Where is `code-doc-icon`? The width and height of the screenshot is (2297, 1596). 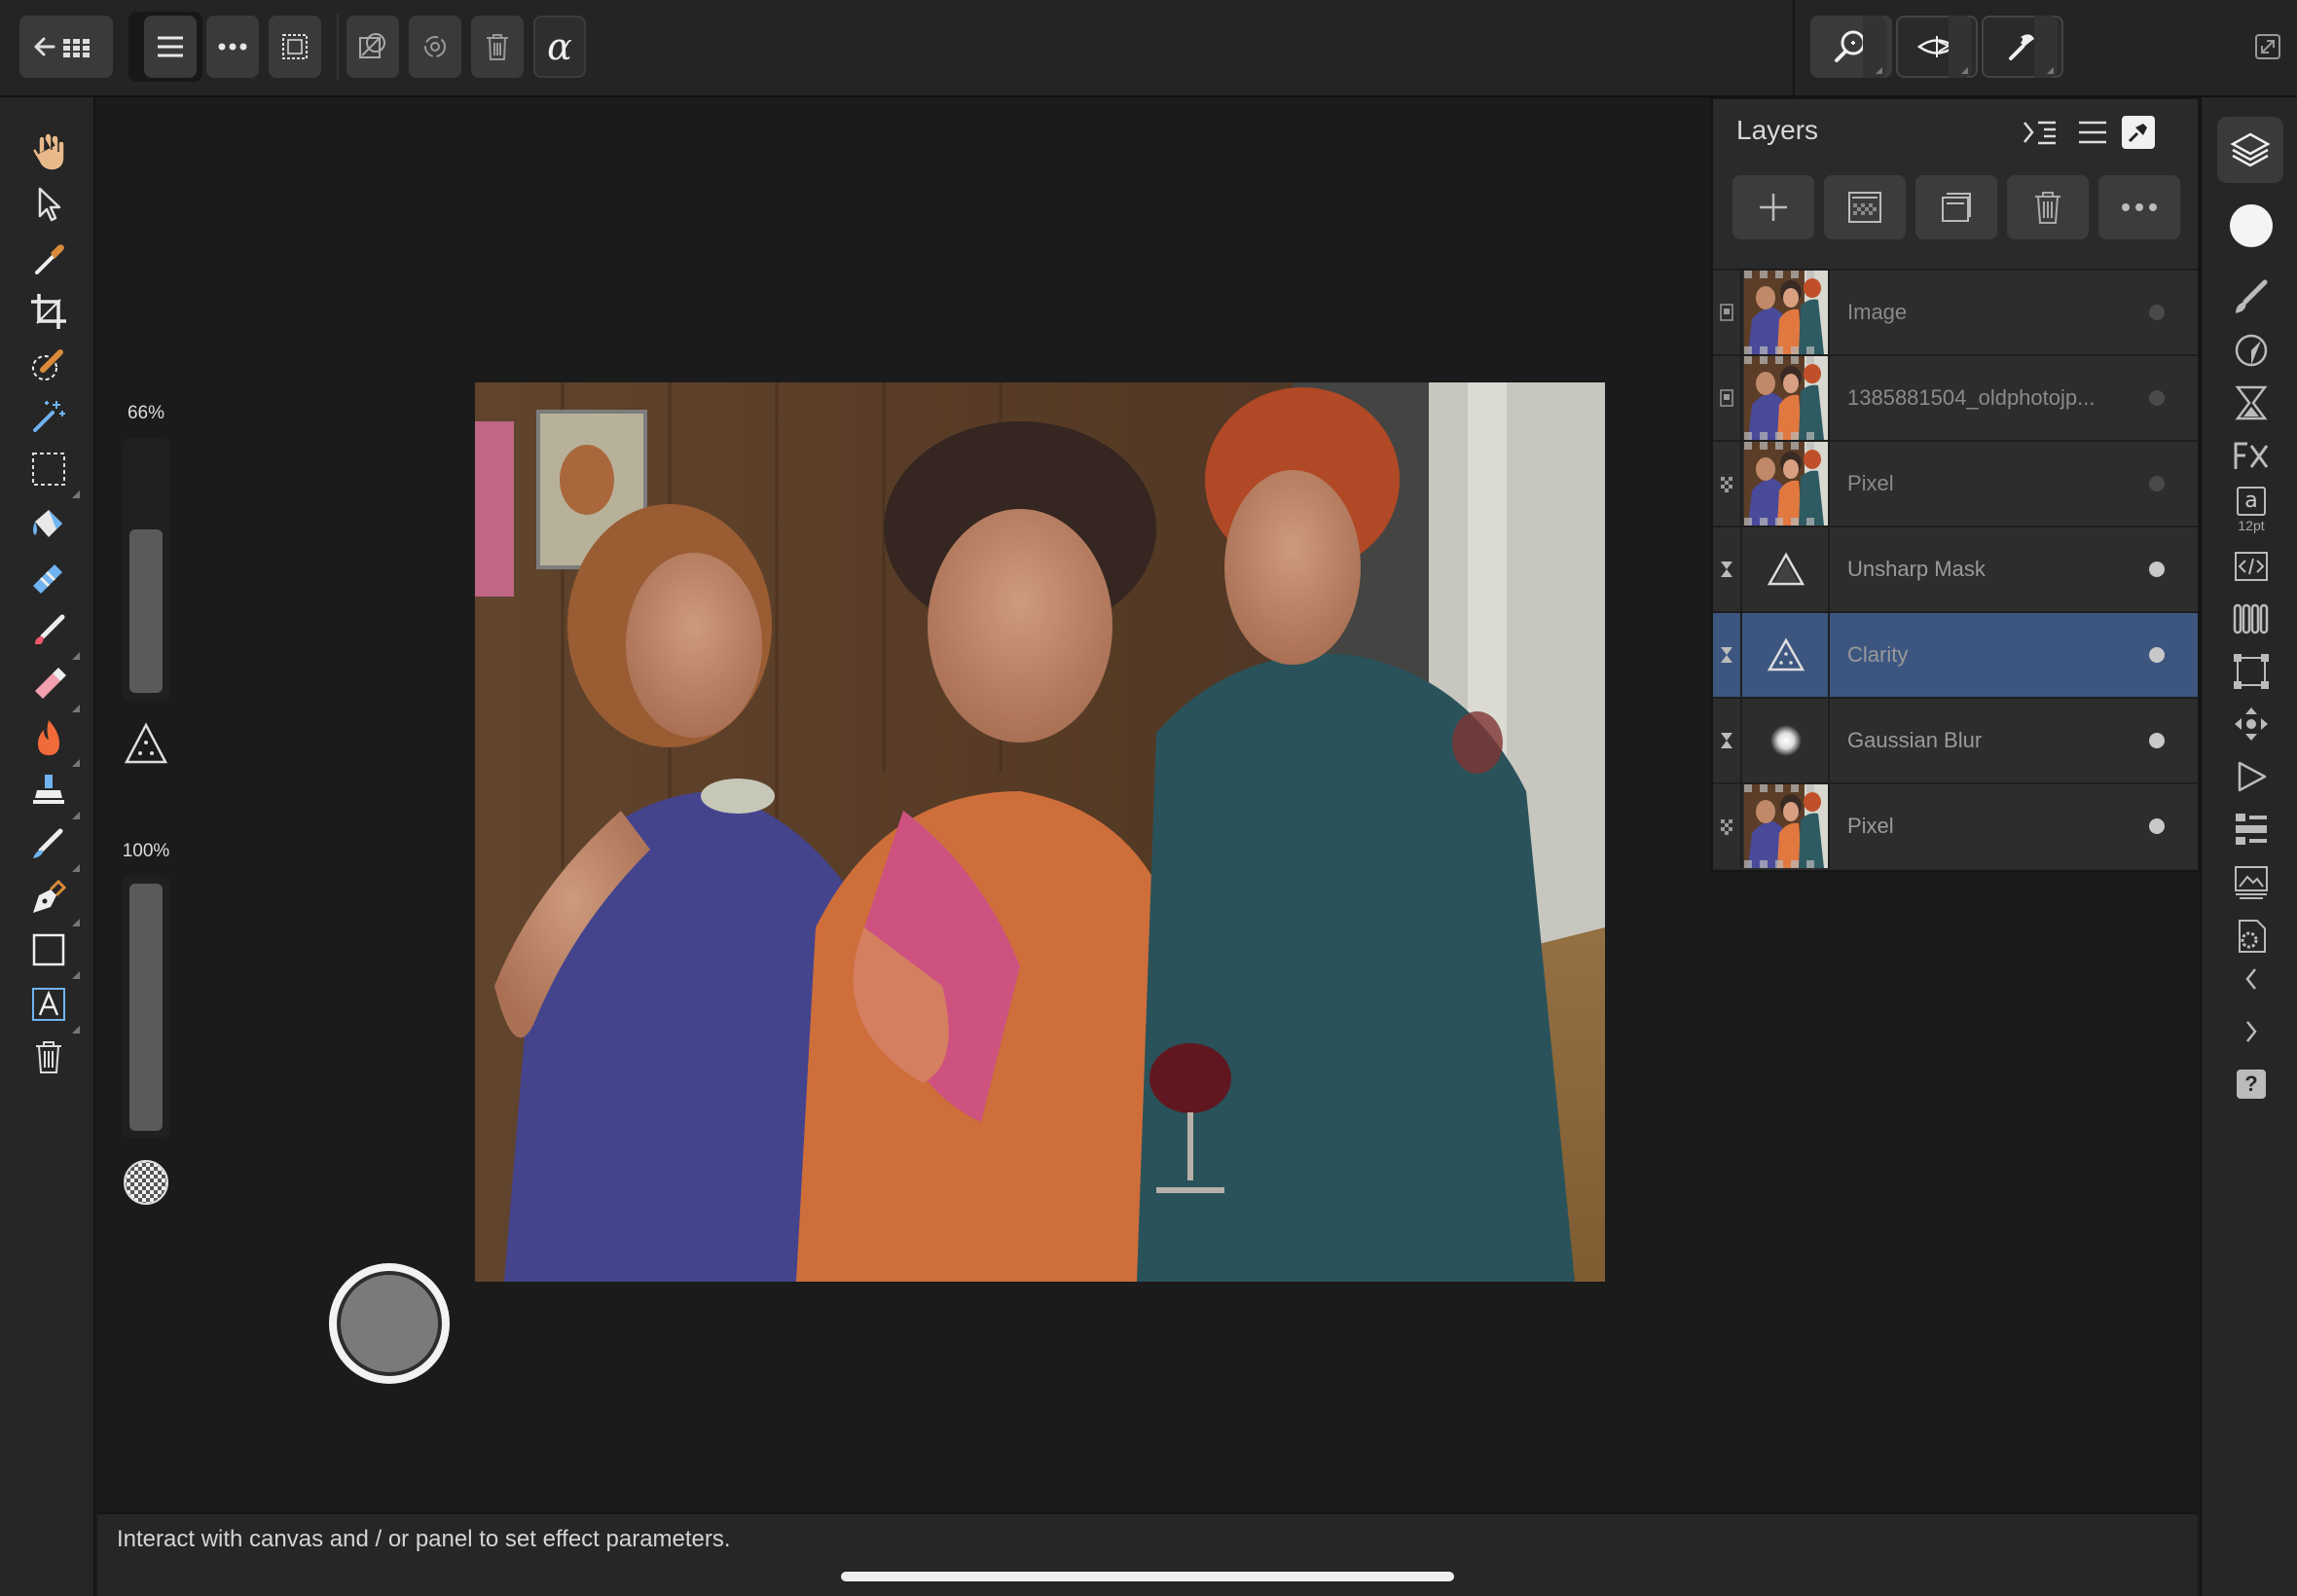 code-doc-icon is located at coordinates (2251, 566).